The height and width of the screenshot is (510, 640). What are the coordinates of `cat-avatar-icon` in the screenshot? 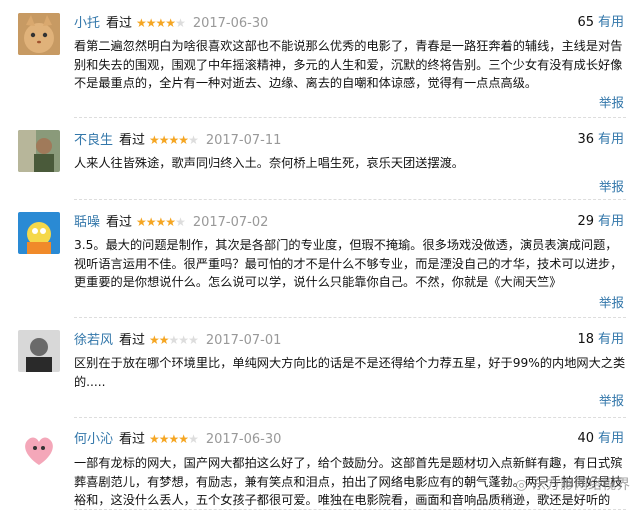 It's located at (39, 34).